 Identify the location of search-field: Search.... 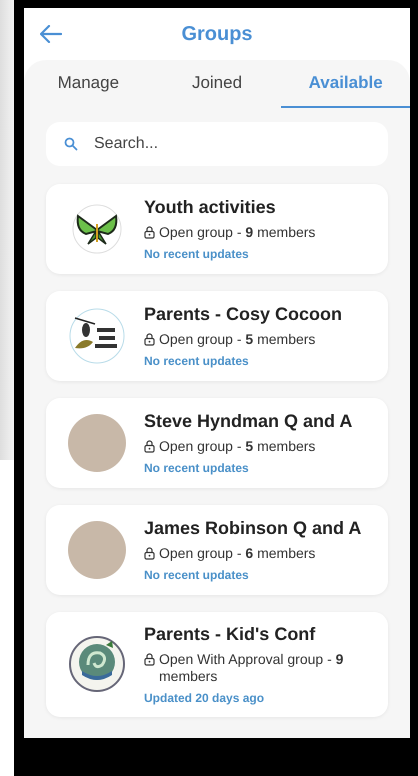
(217, 144).